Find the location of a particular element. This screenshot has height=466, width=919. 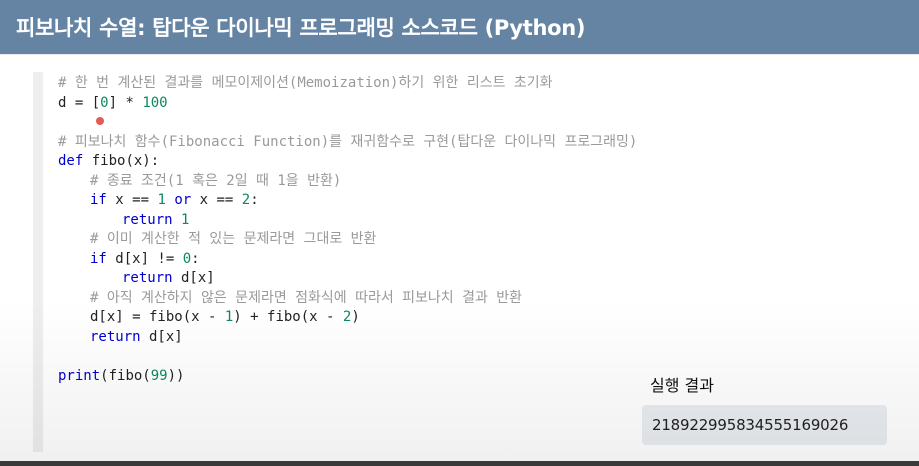

code-line-9: # 이미 계산한 적 있는 문제라면 그대로 반환 is located at coordinates (347, 240).